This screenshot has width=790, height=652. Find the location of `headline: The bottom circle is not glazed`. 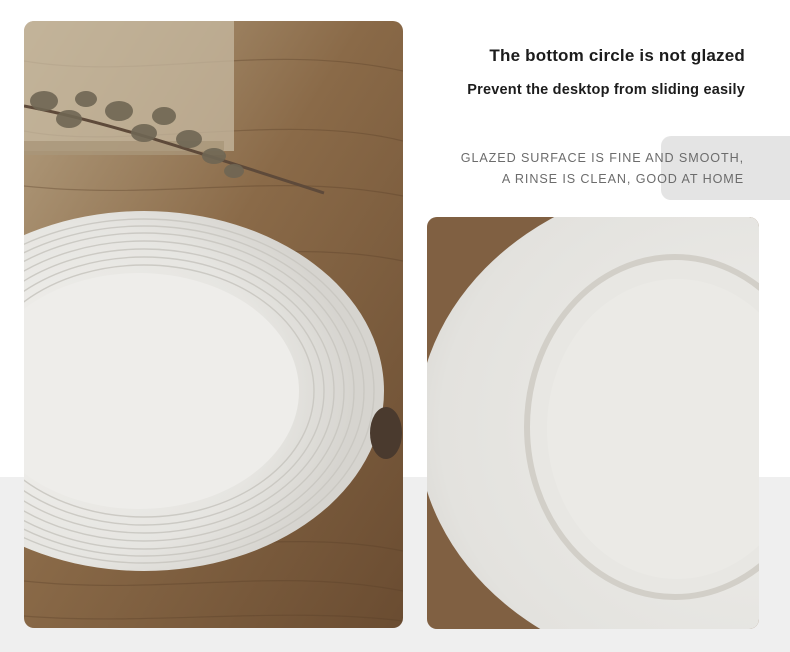

headline: The bottom circle is not glazed is located at coordinates (617, 55).